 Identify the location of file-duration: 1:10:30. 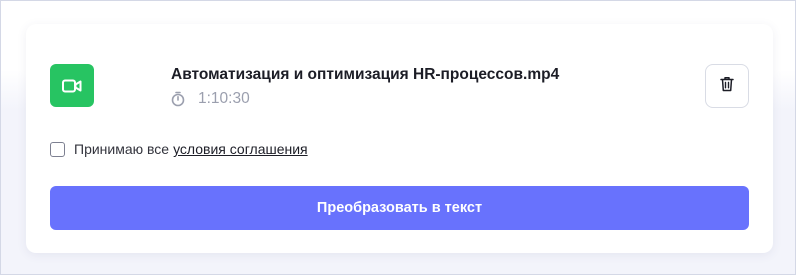
(224, 98).